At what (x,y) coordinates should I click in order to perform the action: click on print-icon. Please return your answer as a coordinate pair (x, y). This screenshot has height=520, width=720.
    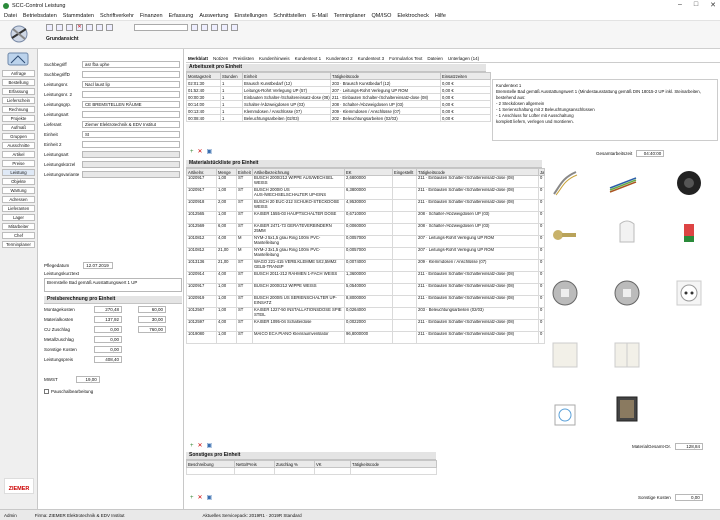
    Looking at the image, I should click on (99, 27).